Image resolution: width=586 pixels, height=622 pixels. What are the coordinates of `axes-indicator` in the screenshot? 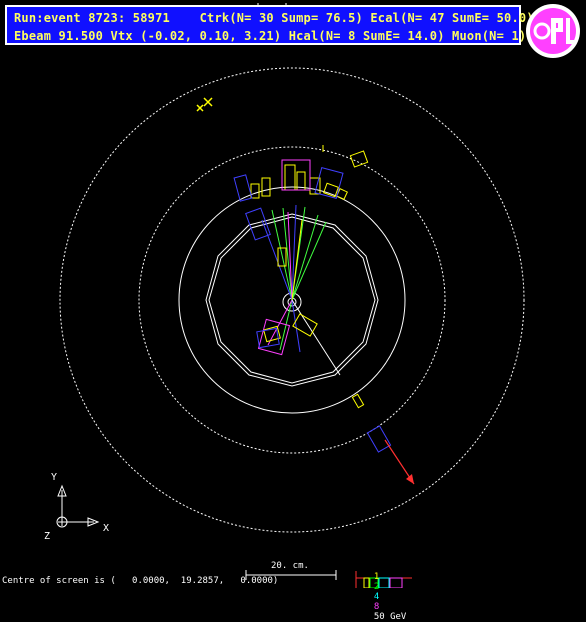 It's located at (78, 506).